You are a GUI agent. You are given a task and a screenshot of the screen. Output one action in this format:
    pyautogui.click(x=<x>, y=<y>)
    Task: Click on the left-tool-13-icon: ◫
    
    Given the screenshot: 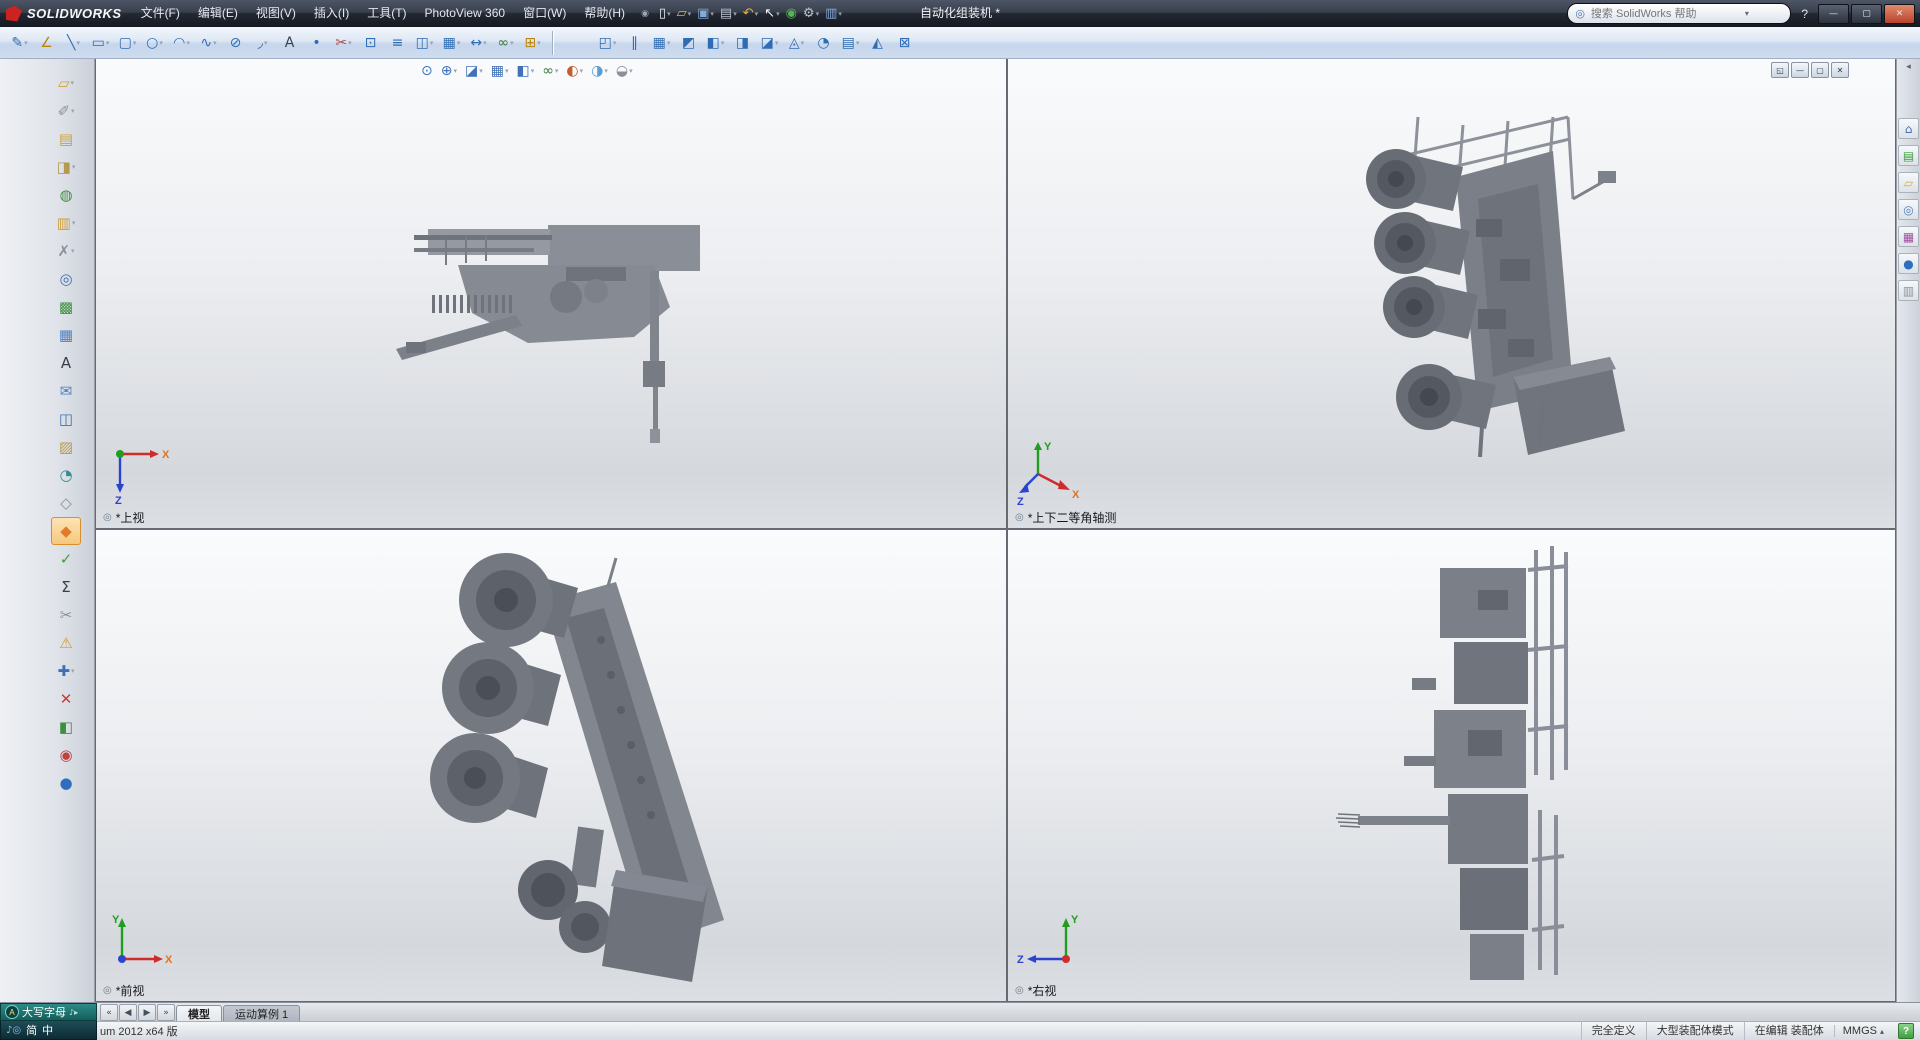 What is the action you would take?
    pyautogui.click(x=66, y=419)
    